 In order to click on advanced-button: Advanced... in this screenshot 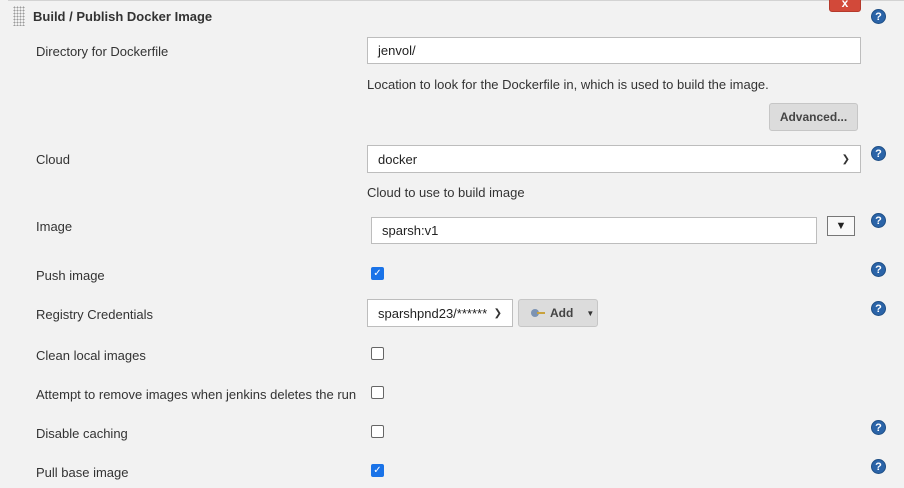, I will do `click(813, 117)`.